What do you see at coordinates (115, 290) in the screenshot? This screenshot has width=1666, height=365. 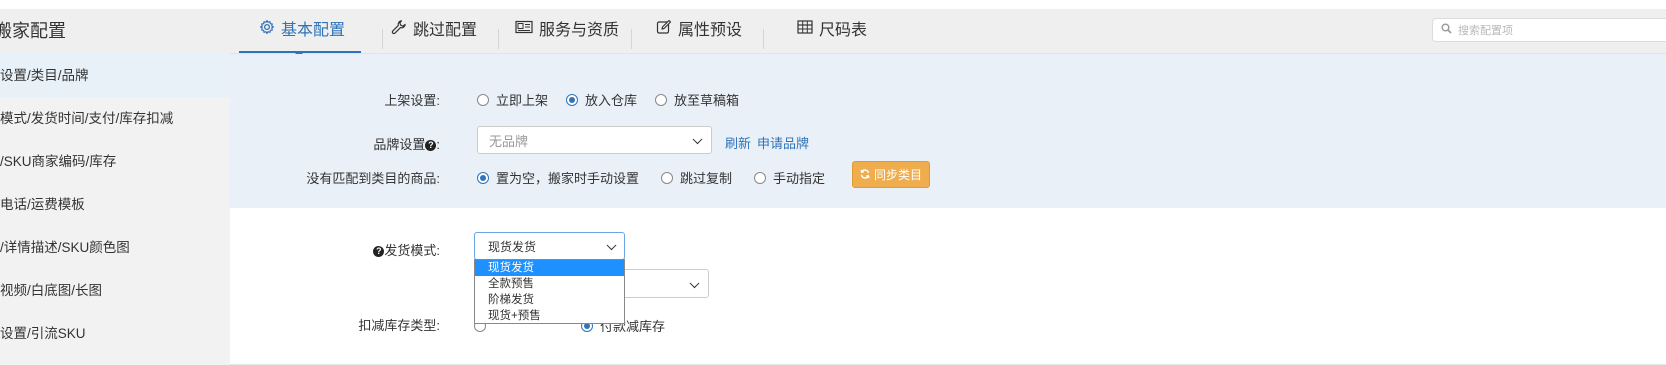 I see `sidebar-item-video-images: 视频/白底图/长图` at bounding box center [115, 290].